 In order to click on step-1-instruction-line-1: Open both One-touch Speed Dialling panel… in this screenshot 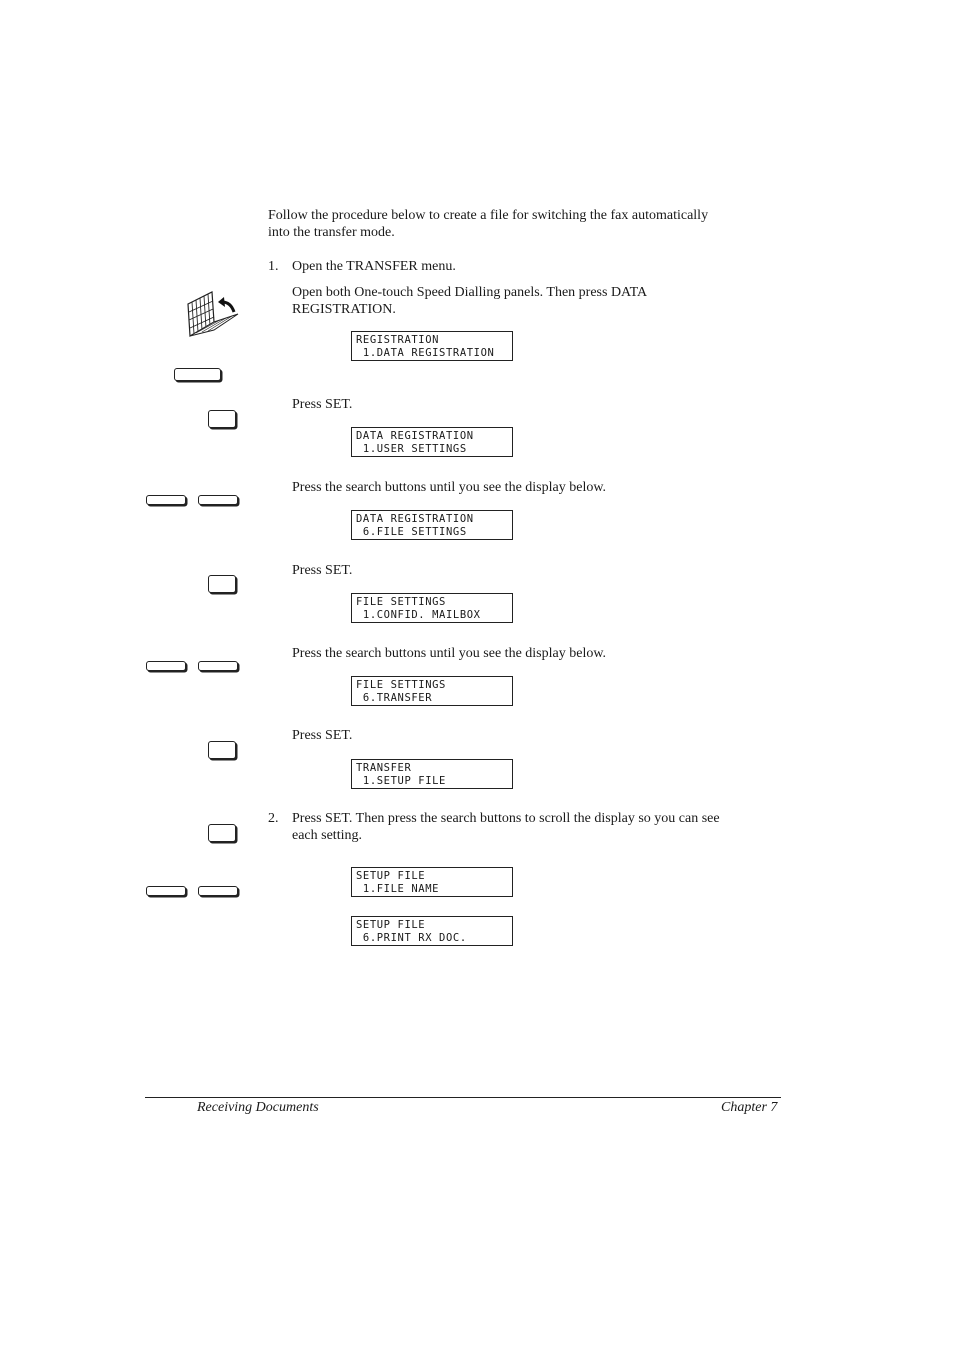, I will do `click(470, 292)`.